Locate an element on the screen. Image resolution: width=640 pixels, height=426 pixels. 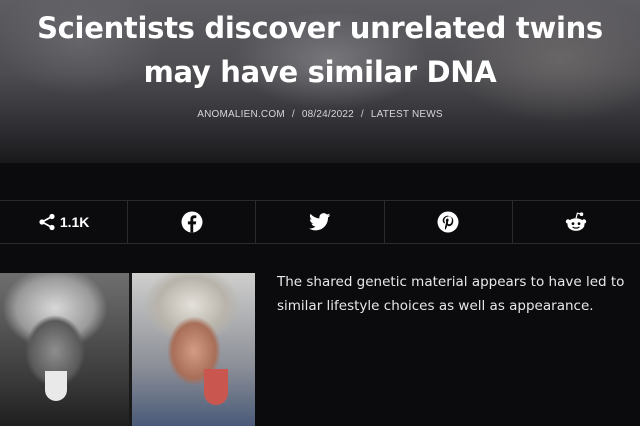
pinterest-share-button is located at coordinates (449, 222).